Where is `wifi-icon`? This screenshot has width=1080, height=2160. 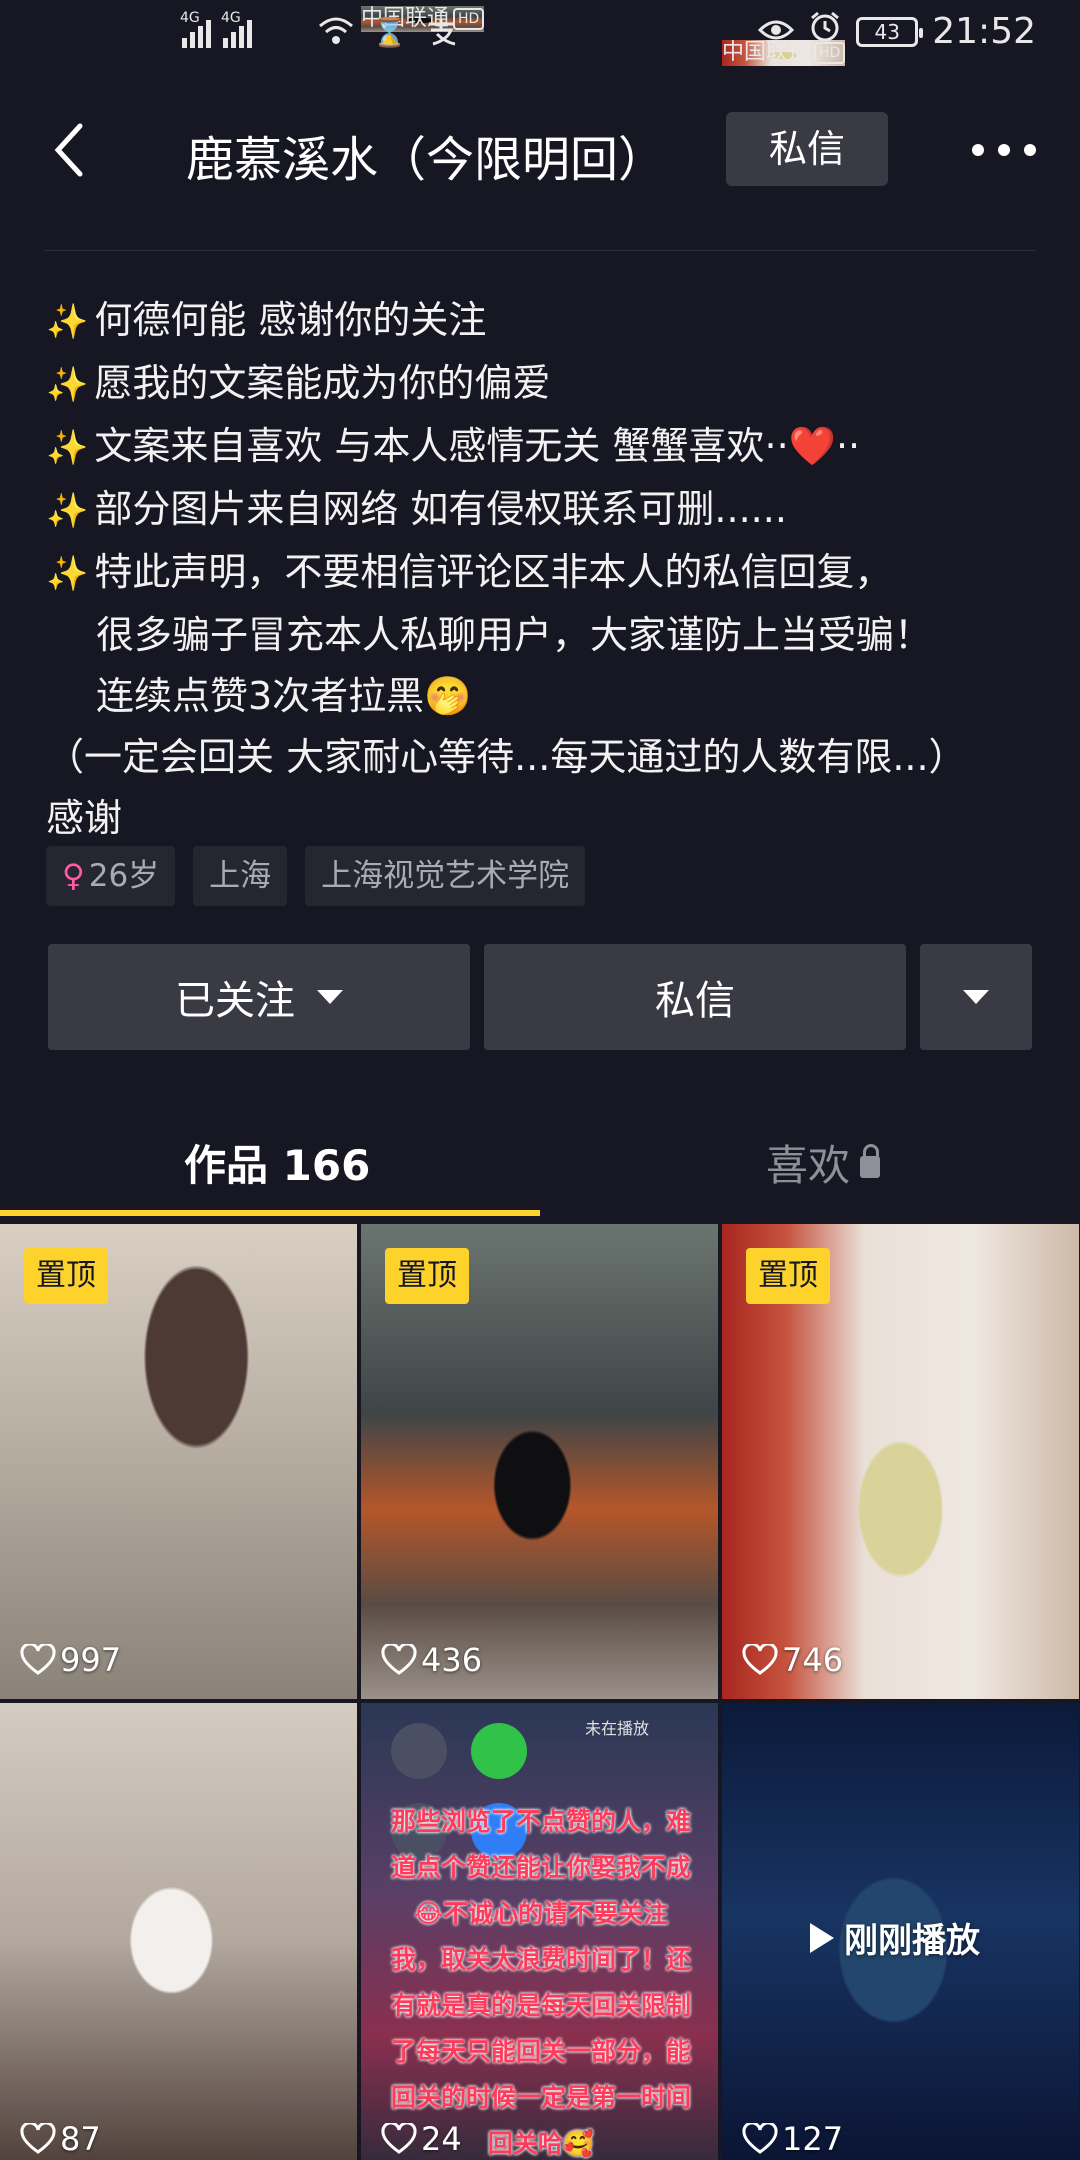 wifi-icon is located at coordinates (336, 34).